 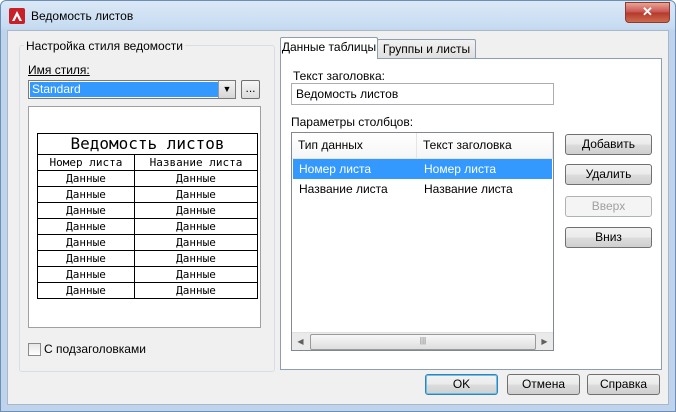 What do you see at coordinates (422, 94) in the screenshot?
I see `header-text-input: Ведомость листов` at bounding box center [422, 94].